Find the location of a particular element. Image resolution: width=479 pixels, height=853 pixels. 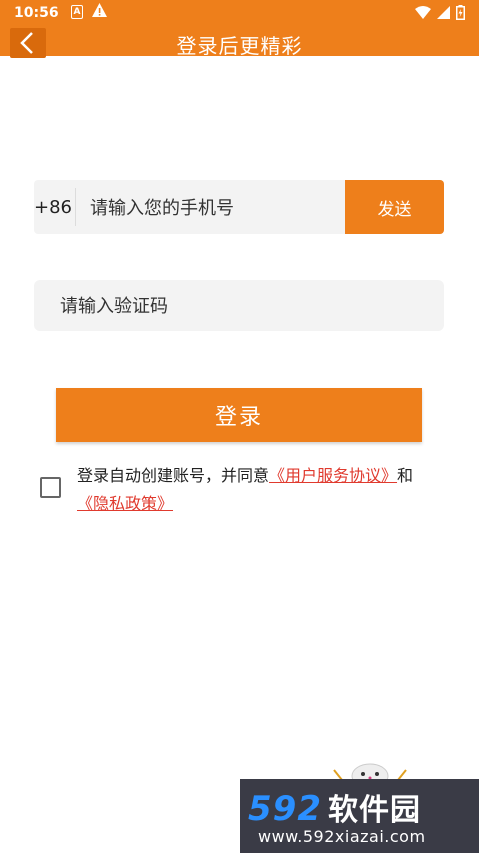

agreement-text: 登录自动创建账号，并同意《用户服务协议》和《隐私政策》 is located at coordinates (267, 490).